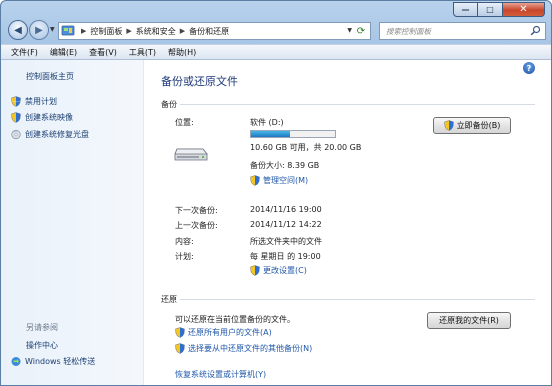 The width and height of the screenshot is (552, 386). I want to click on menu-bar: 文件(F) 编辑(E) 查看(V) 工具(T) 帮助(H), so click(276, 52).